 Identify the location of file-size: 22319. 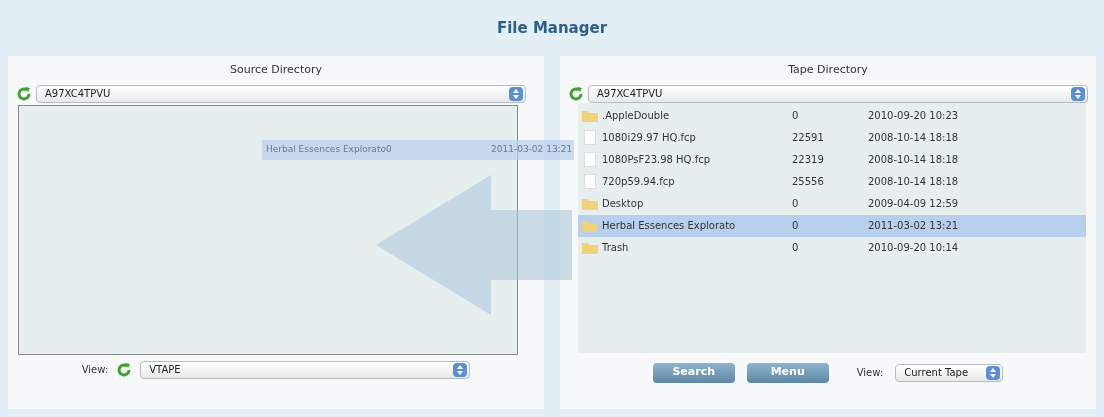
(808, 160).